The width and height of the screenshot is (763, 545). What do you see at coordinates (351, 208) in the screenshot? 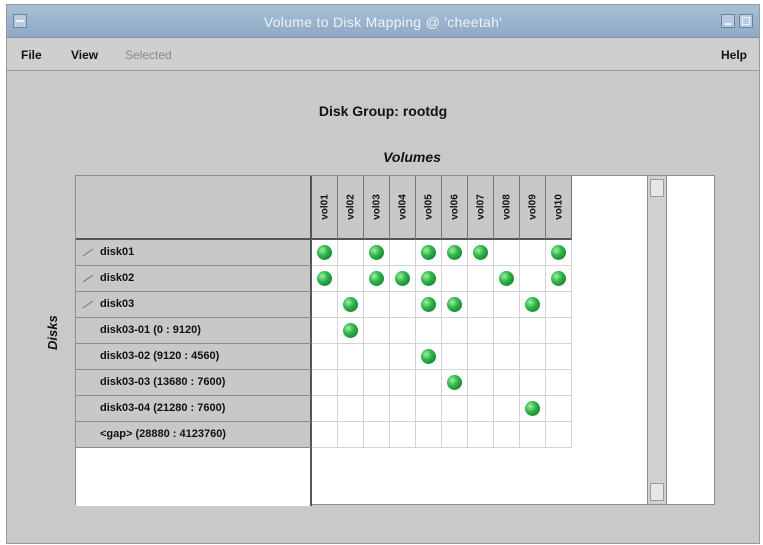
I see `volume-header-vol02: vol02` at bounding box center [351, 208].